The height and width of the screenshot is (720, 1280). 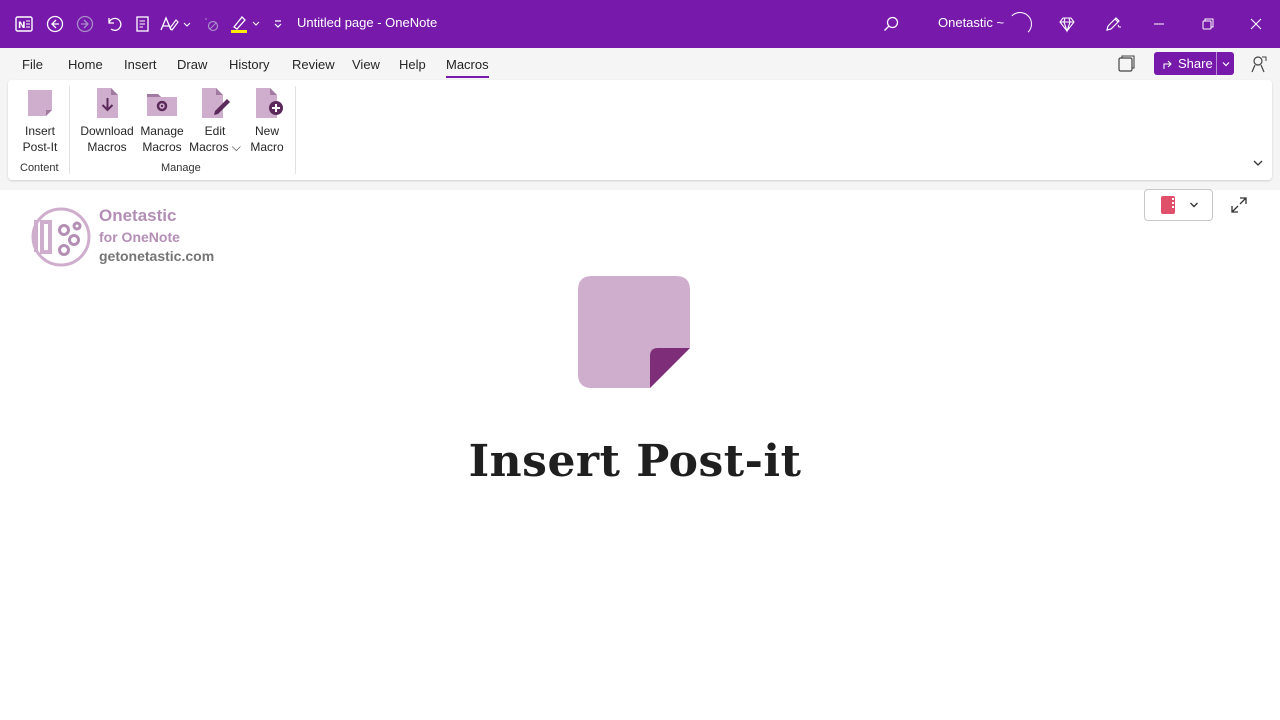 What do you see at coordinates (1256, 24) in the screenshot?
I see `close-icon` at bounding box center [1256, 24].